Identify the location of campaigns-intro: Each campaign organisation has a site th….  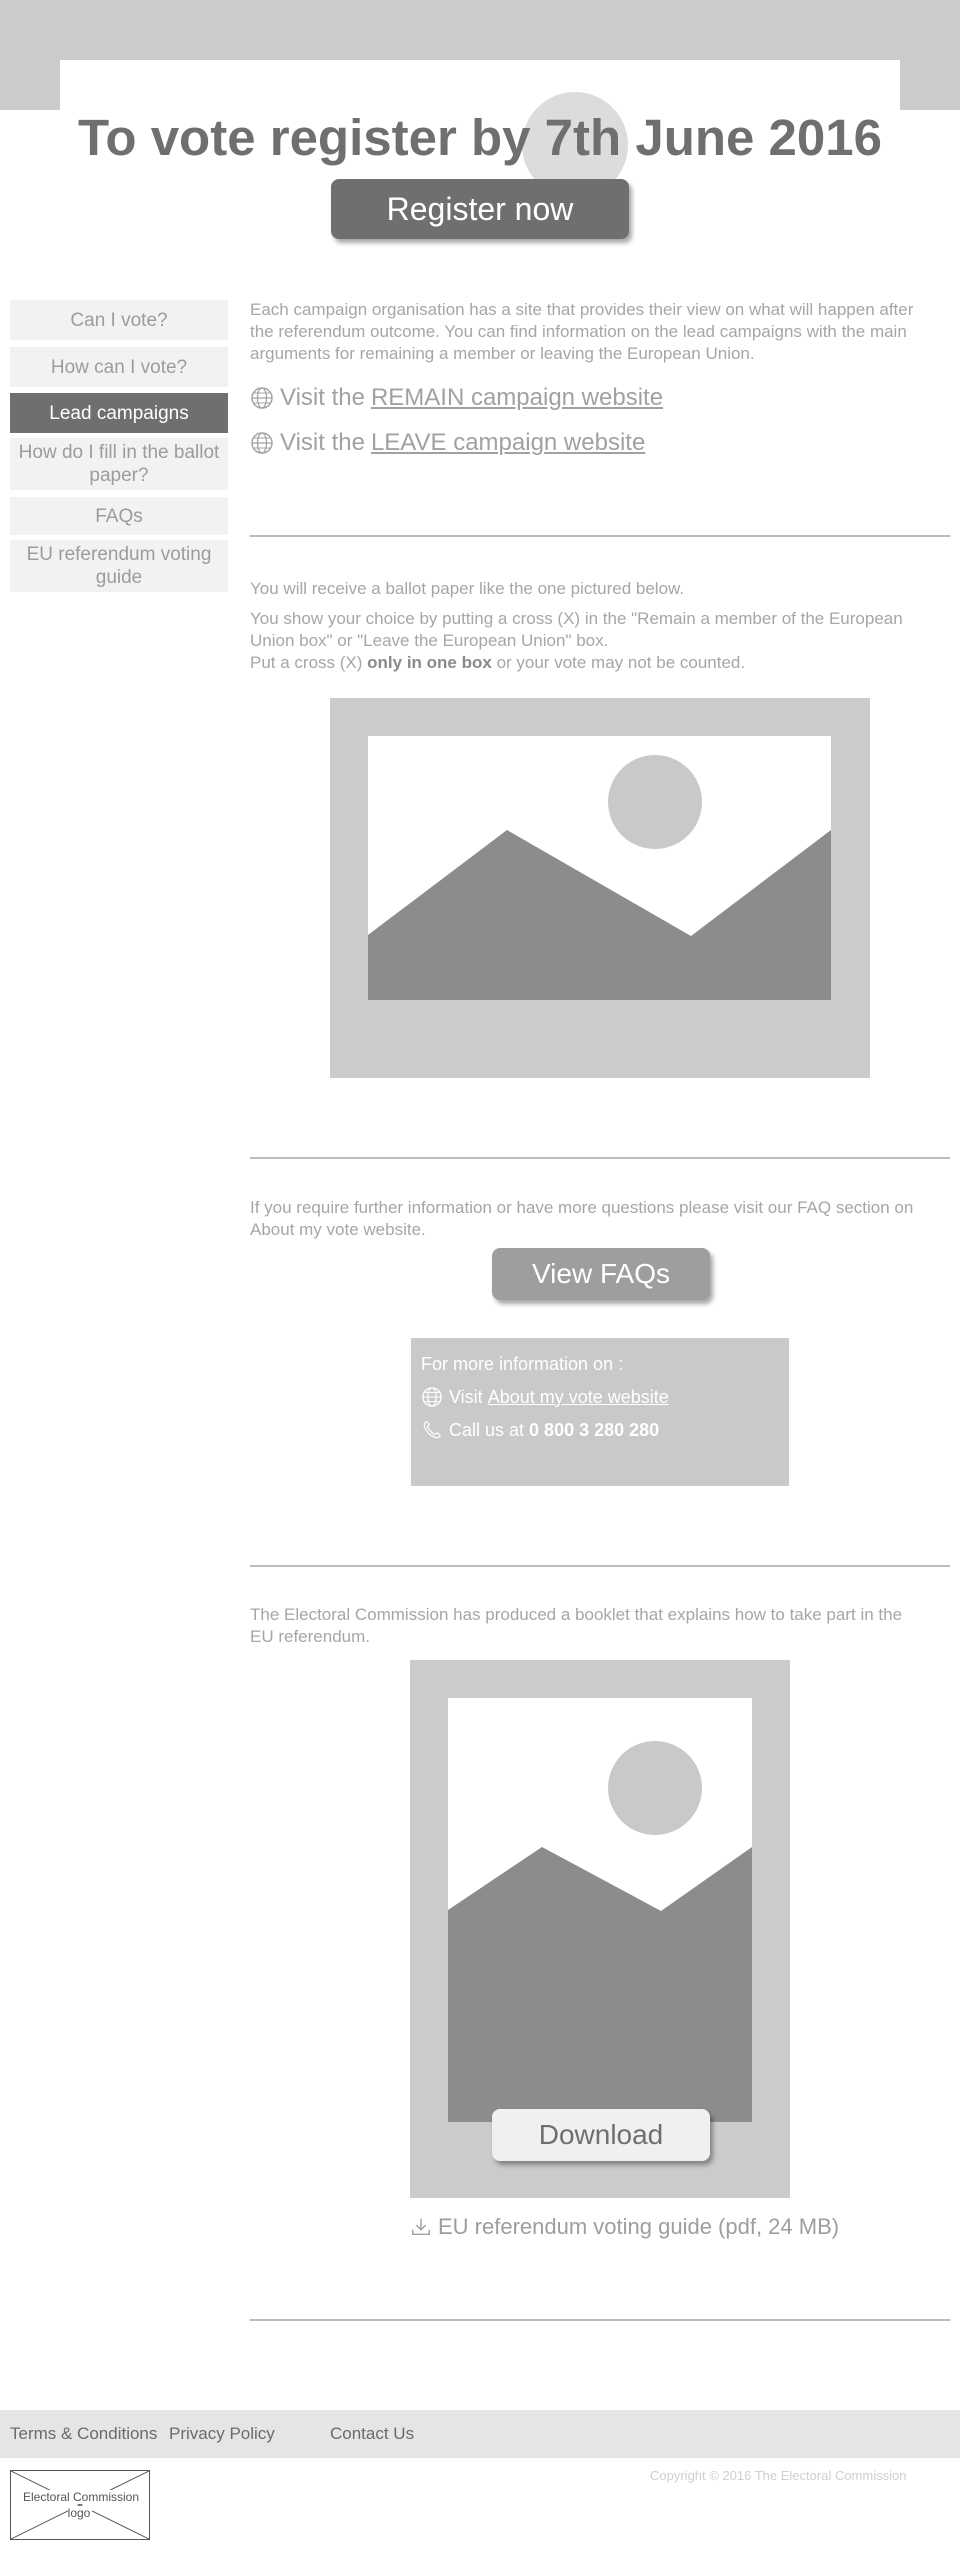
(582, 331).